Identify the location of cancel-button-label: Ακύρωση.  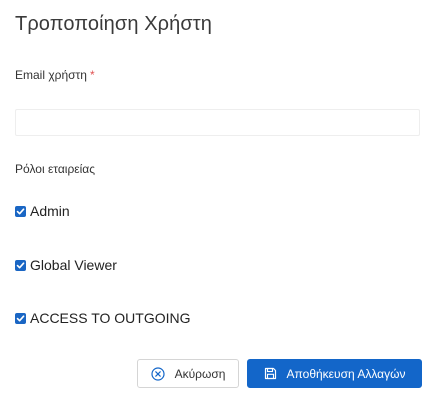
(200, 373).